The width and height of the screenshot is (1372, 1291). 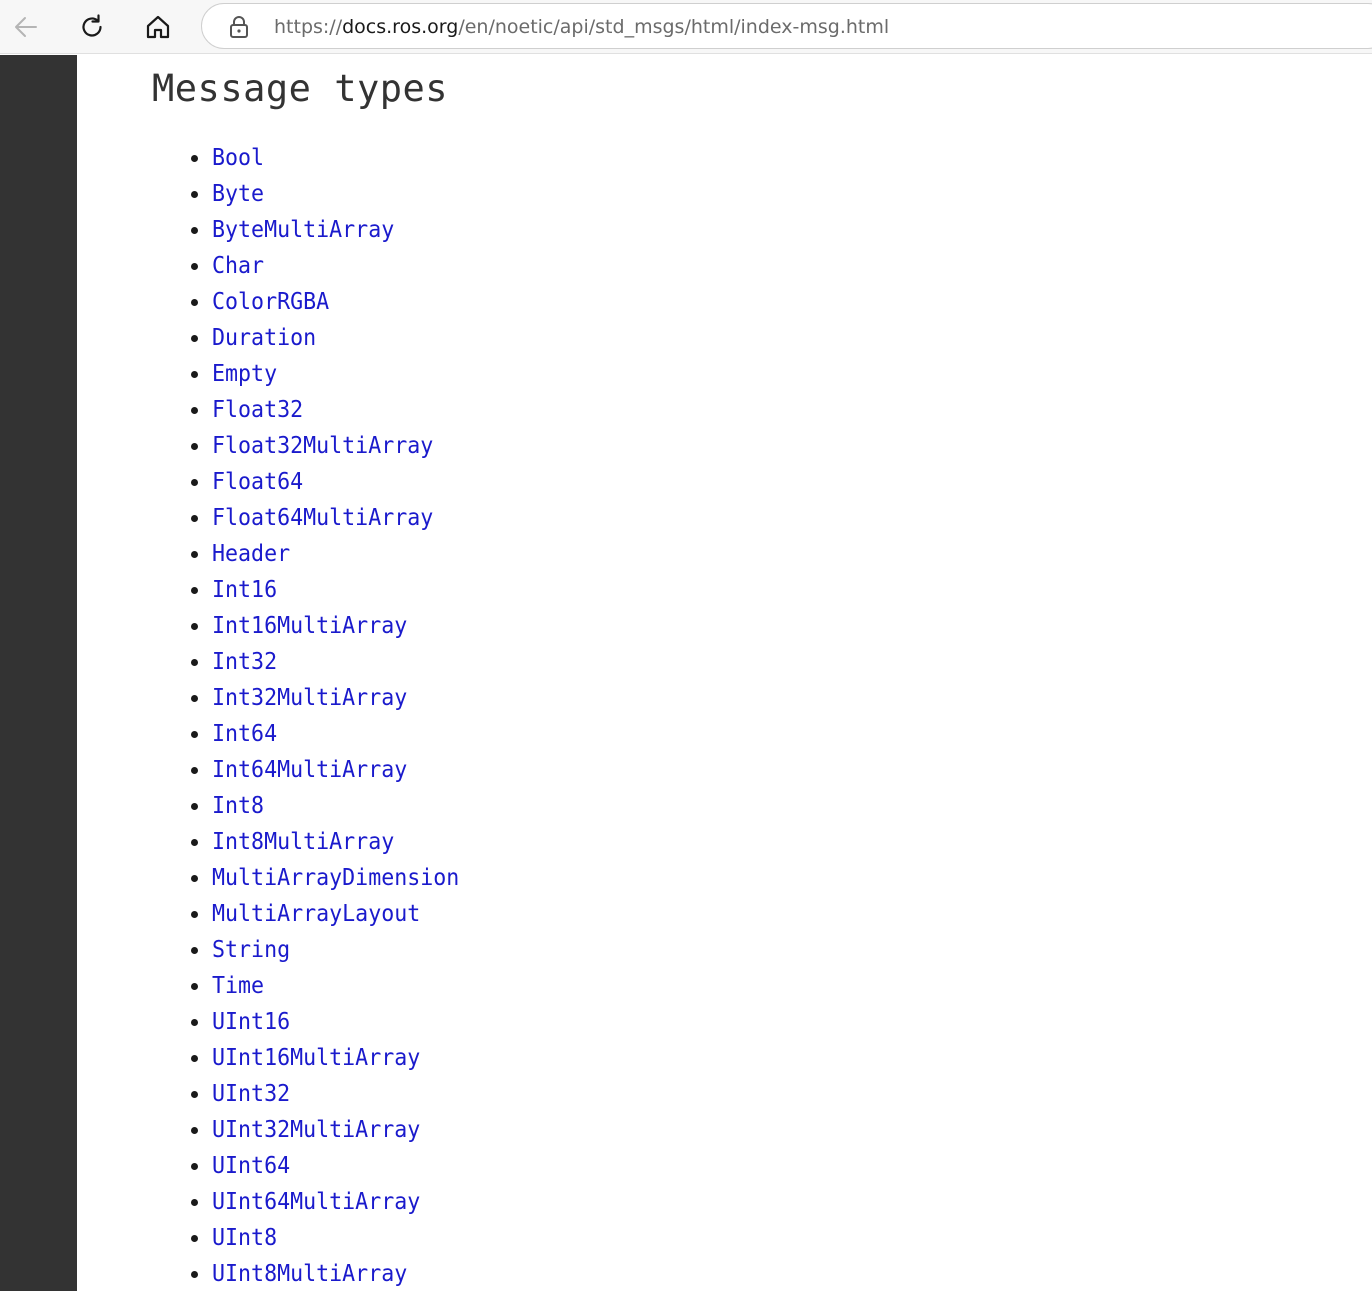 I want to click on message-type-link: ByteMultiArray, so click(x=303, y=230).